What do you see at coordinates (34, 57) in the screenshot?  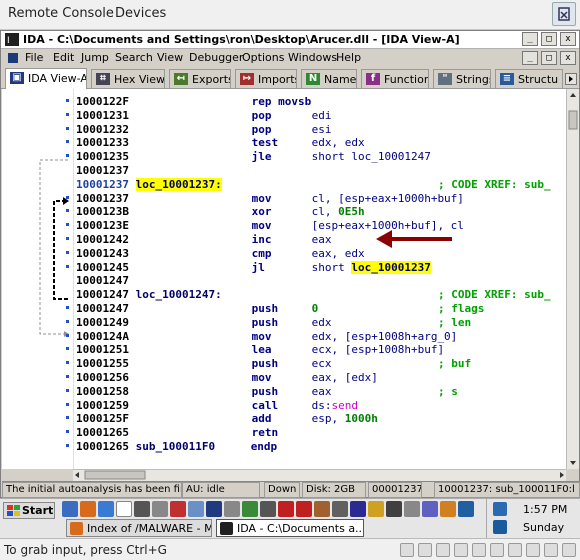 I see `menu-file: File` at bounding box center [34, 57].